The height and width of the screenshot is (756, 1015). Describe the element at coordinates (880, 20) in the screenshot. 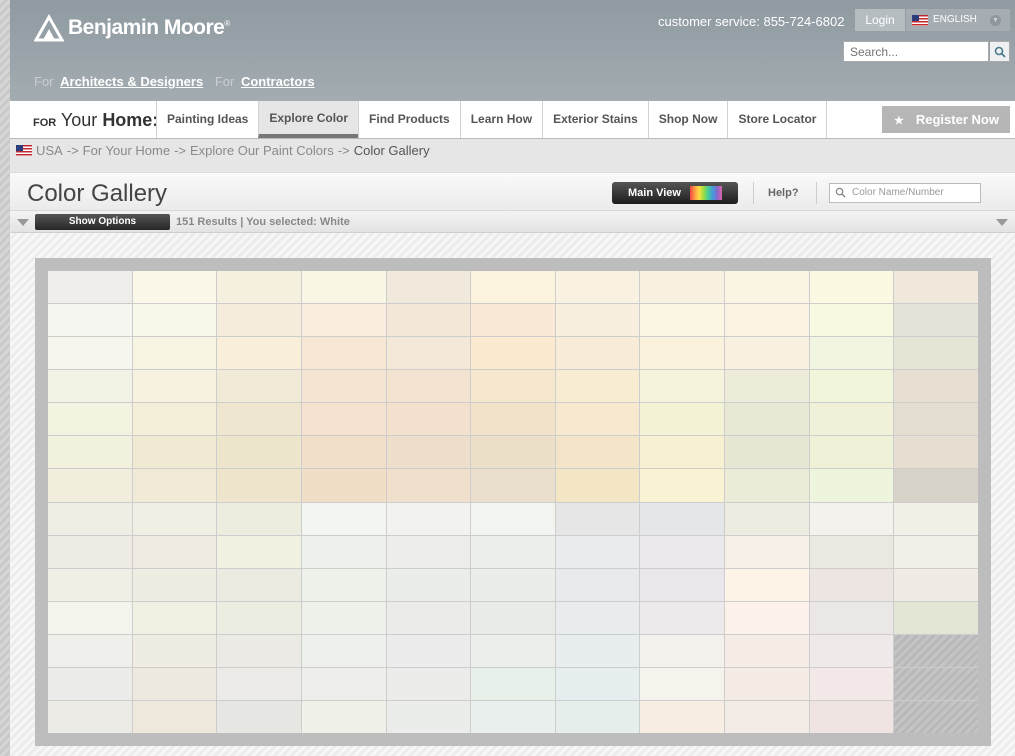

I see `login-button: Login` at that location.